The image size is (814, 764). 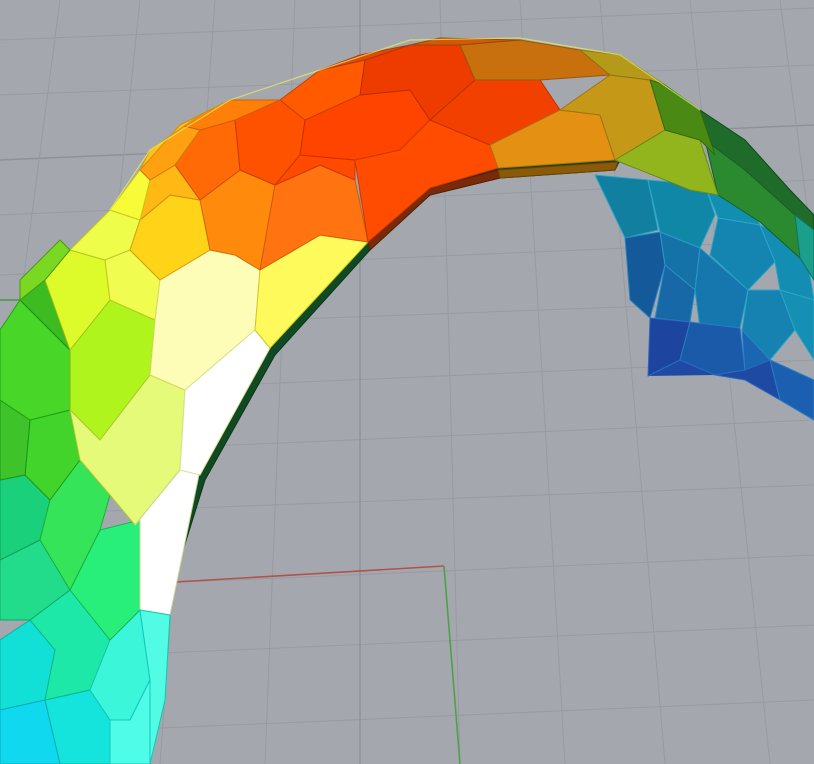 I want to click on x-axis-line, so click(x=309, y=574).